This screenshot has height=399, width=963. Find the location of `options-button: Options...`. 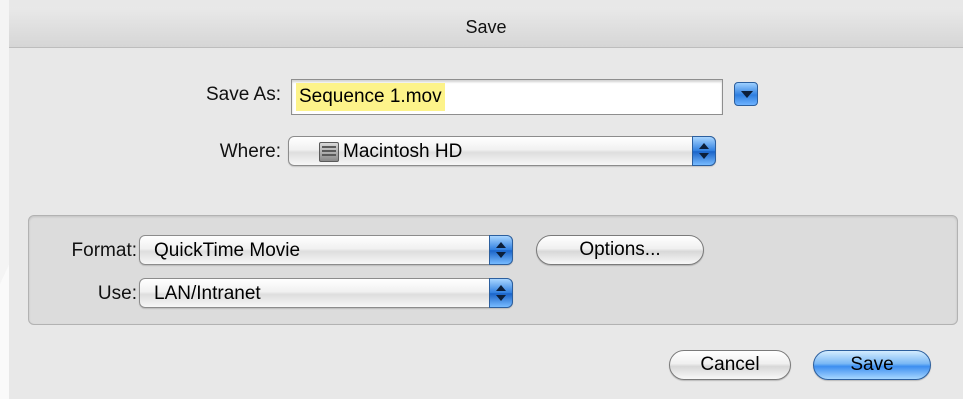

options-button: Options... is located at coordinates (620, 250).